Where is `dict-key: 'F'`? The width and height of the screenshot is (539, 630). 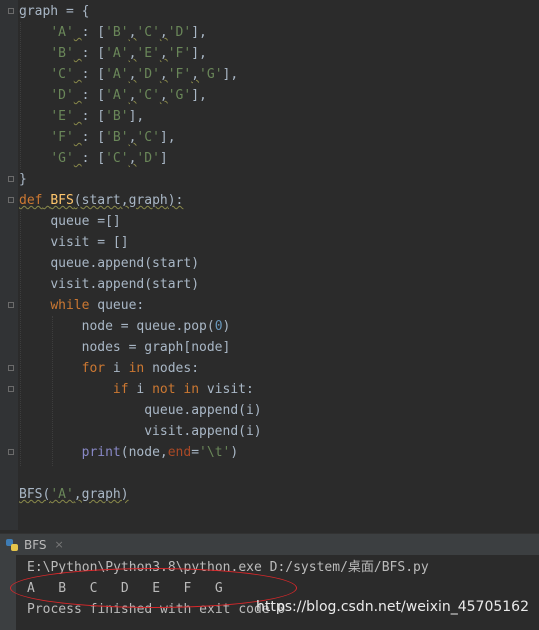 dict-key: 'F' is located at coordinates (62, 137).